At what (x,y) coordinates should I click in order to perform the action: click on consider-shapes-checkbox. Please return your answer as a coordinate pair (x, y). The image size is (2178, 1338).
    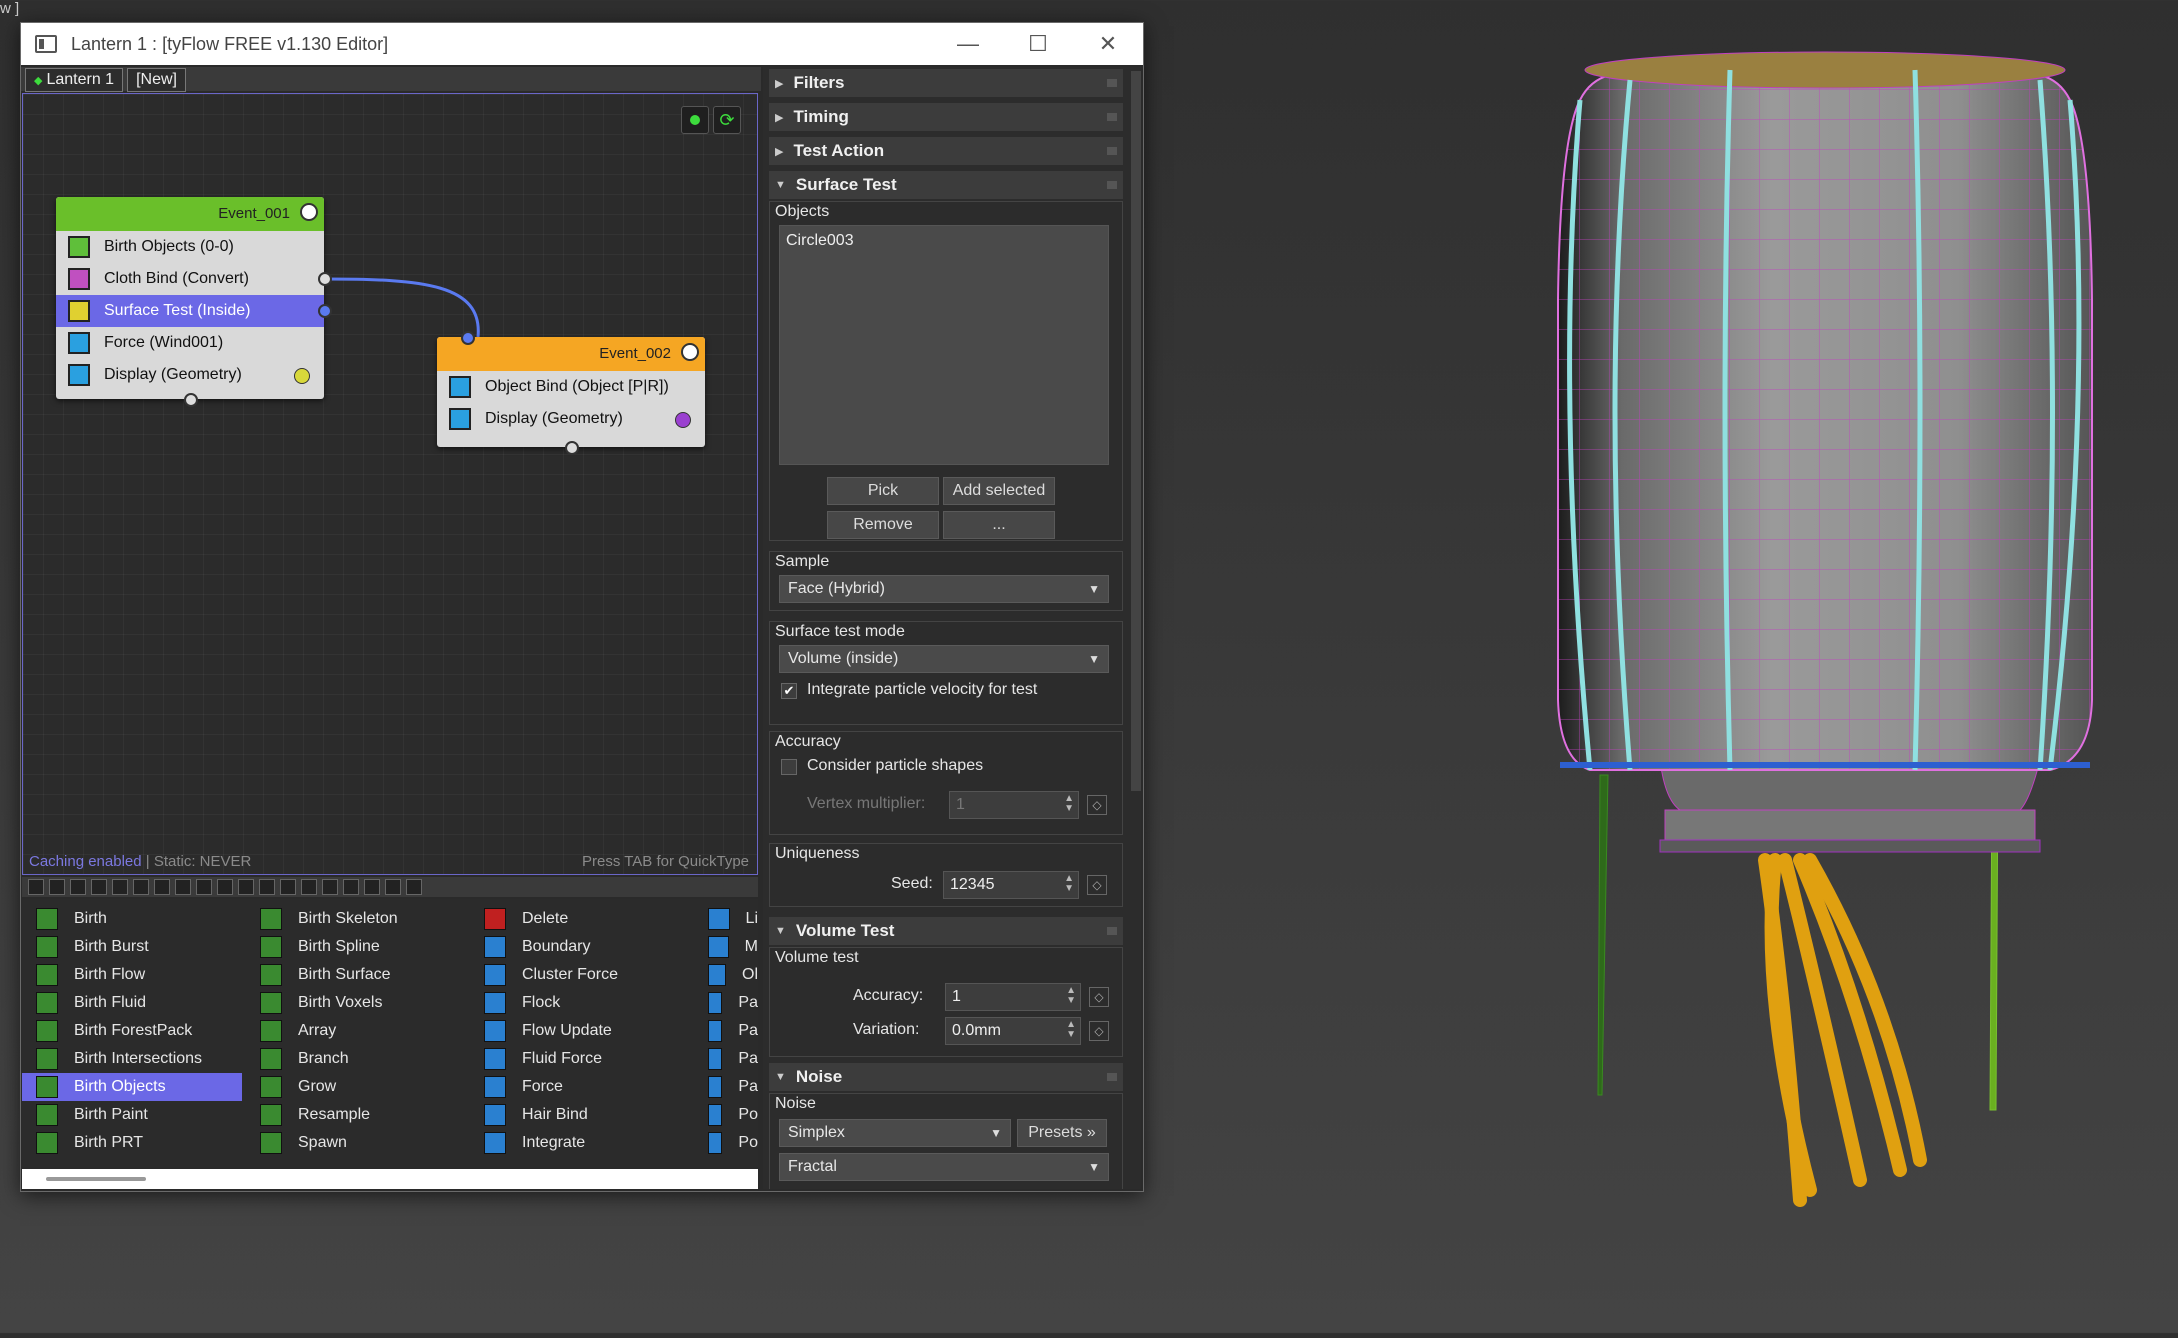
    Looking at the image, I should click on (789, 767).